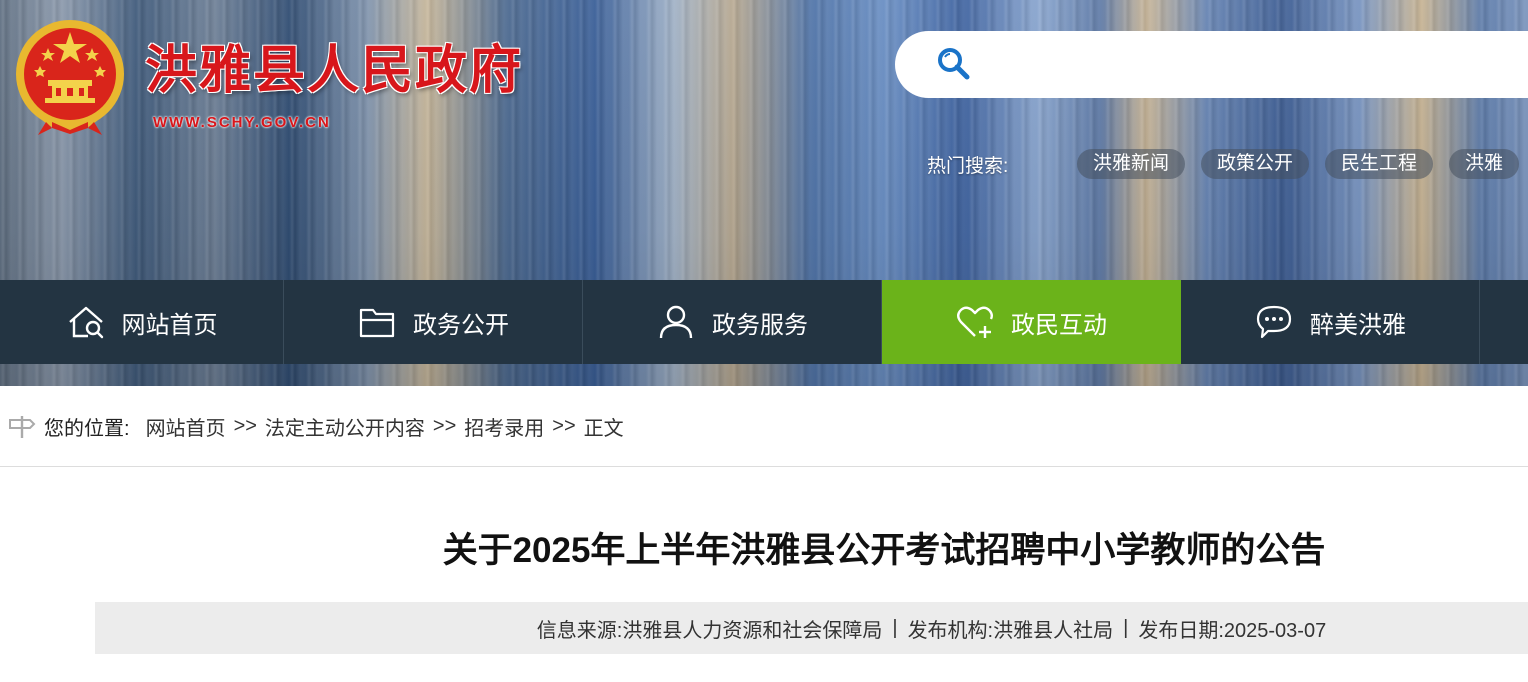 The image size is (1528, 682). Describe the element at coordinates (1243, 64) in the screenshot. I see `search-input` at that location.